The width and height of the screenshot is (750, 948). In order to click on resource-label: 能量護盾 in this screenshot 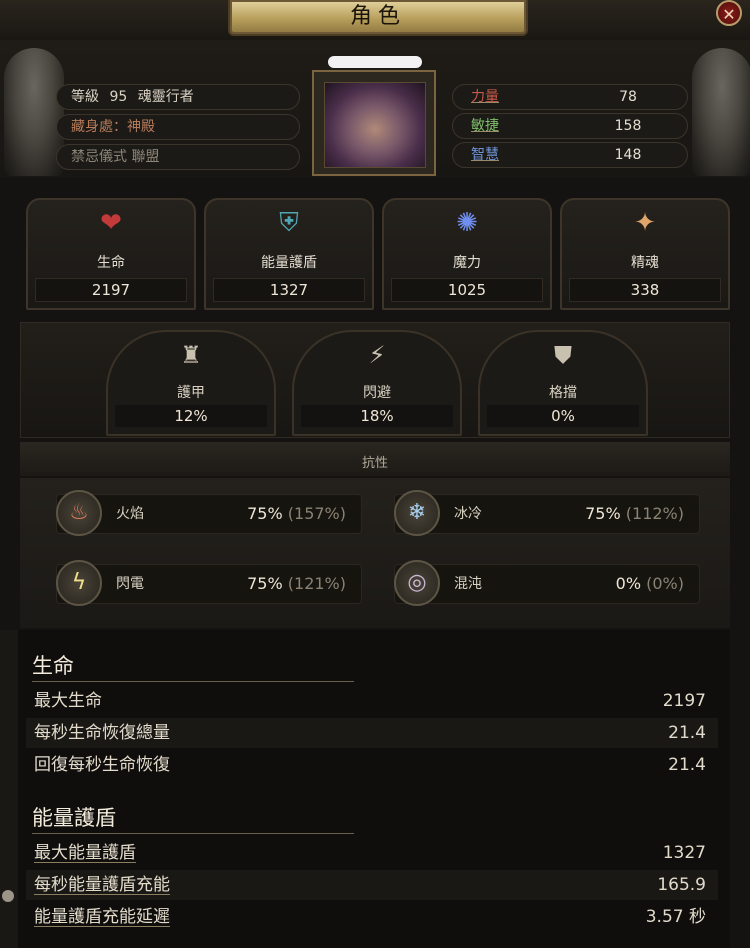, I will do `click(289, 263)`.